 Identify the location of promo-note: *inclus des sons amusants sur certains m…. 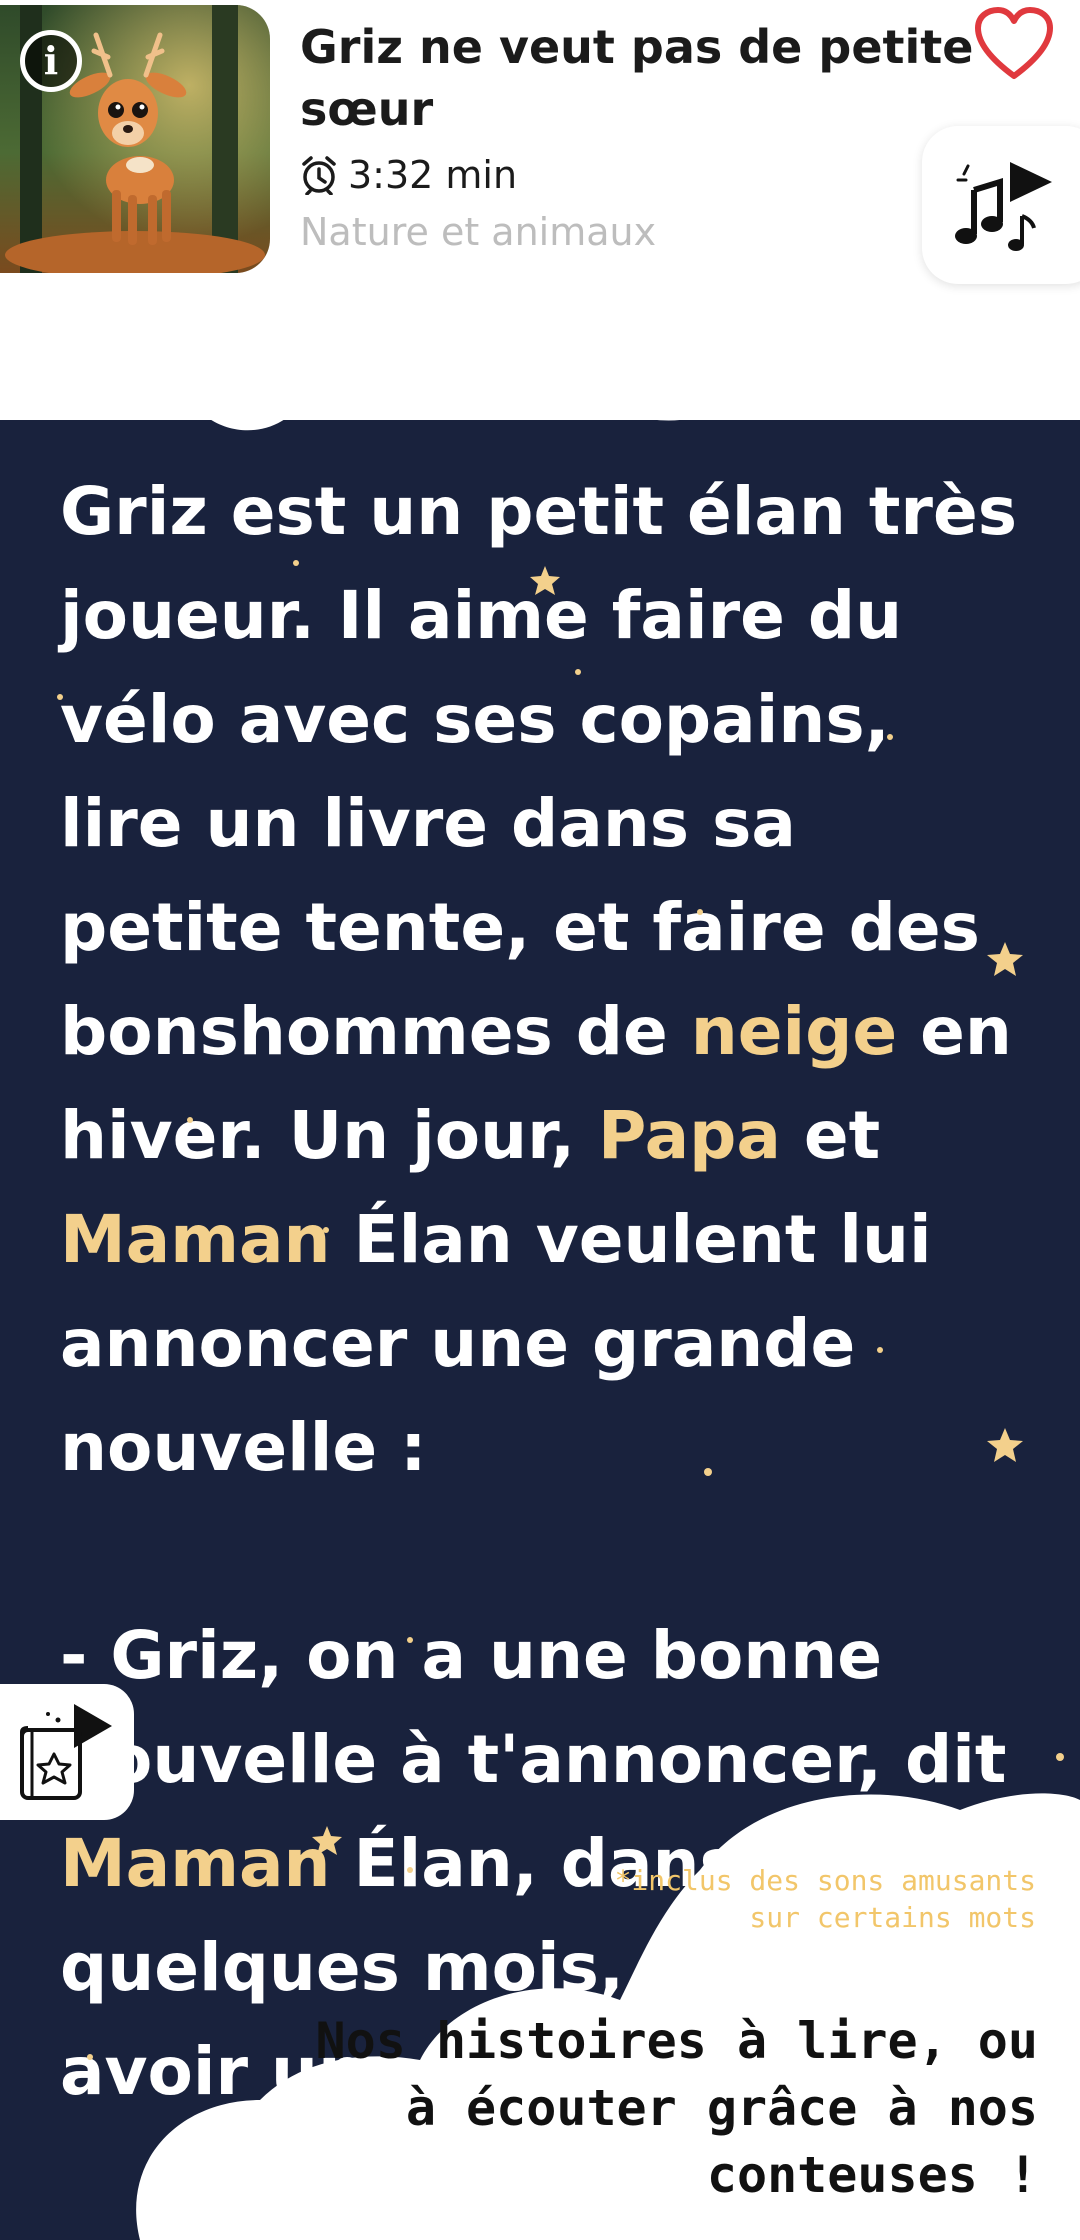
(825, 1899).